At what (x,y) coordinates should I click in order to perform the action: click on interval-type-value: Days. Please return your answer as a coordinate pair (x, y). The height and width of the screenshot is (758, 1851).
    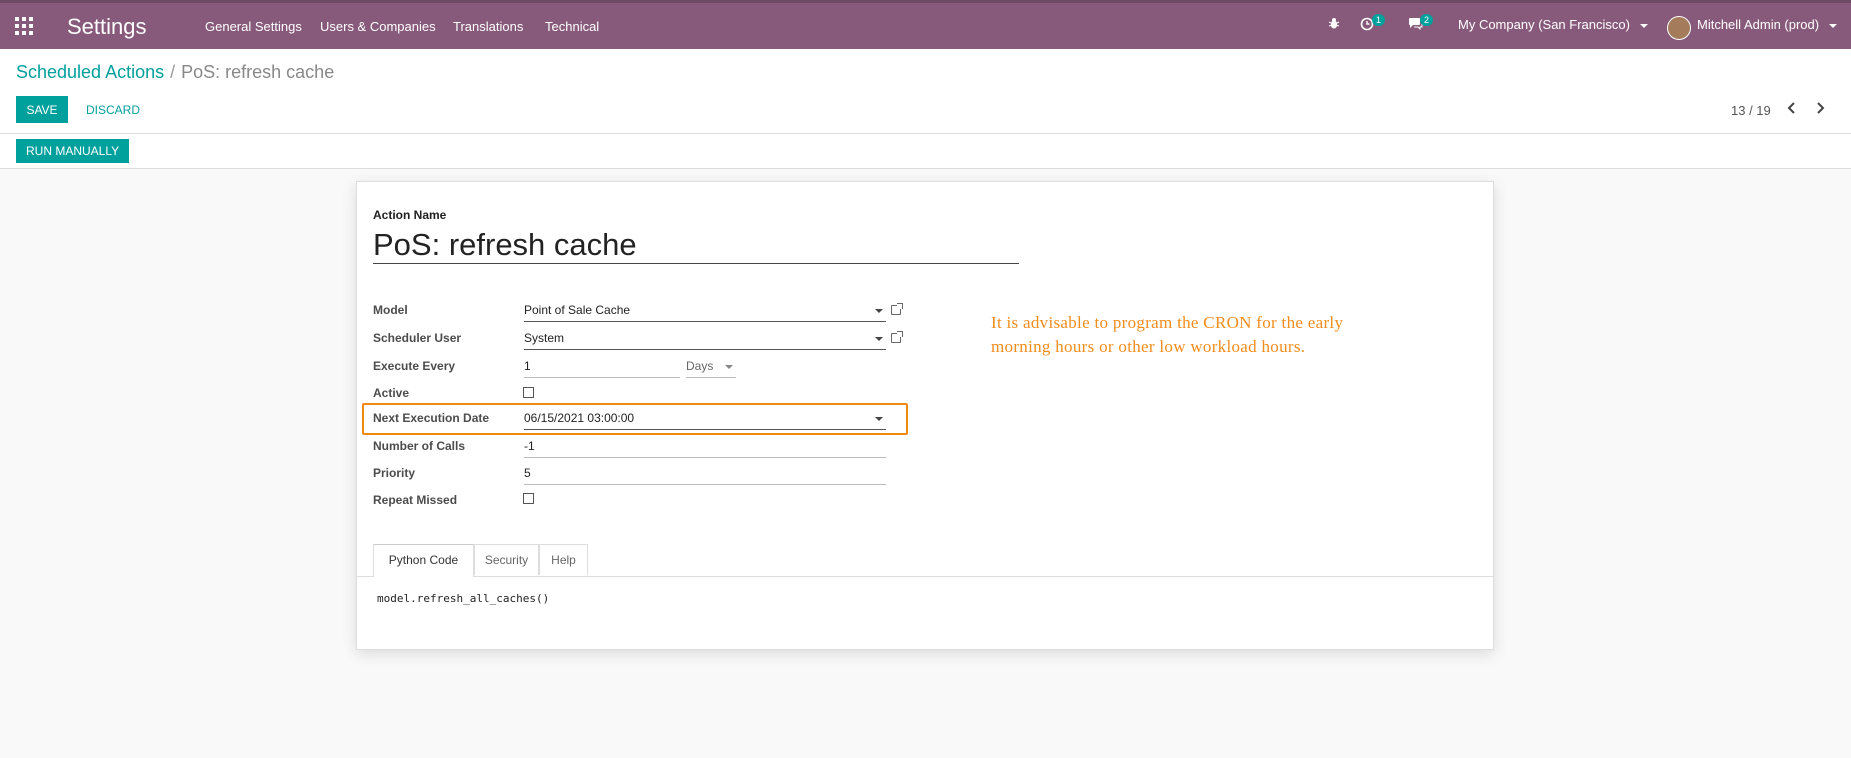
    Looking at the image, I should click on (700, 366).